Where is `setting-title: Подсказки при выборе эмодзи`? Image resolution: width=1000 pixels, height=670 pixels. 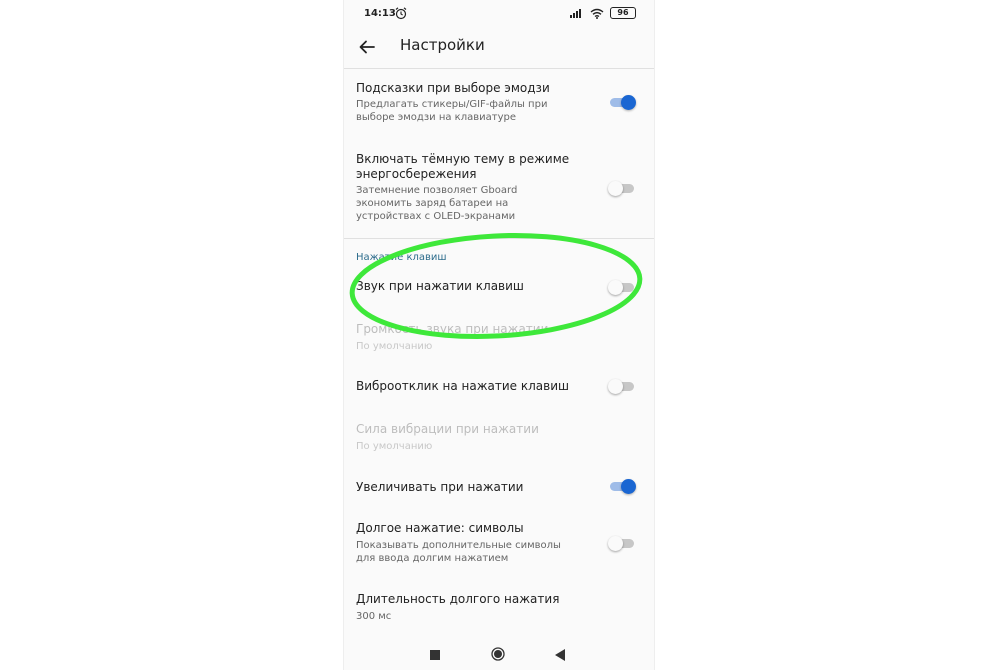
setting-title: Подсказки при выборе эмодзи is located at coordinates (453, 88).